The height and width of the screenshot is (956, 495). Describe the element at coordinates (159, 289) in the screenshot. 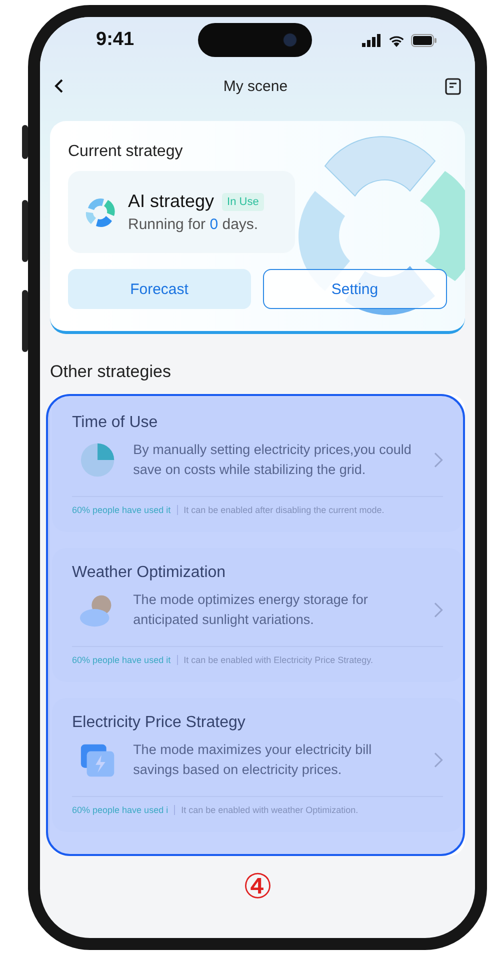

I see `strategy-button: Forecast` at that location.